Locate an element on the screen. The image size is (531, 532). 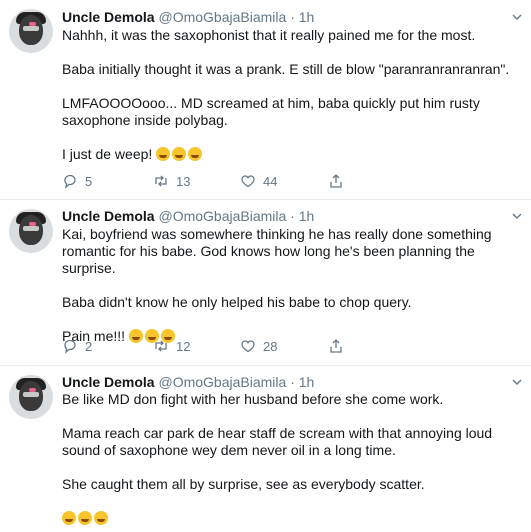
tweet-actions: 2 12 28 is located at coordinates (212, 346).